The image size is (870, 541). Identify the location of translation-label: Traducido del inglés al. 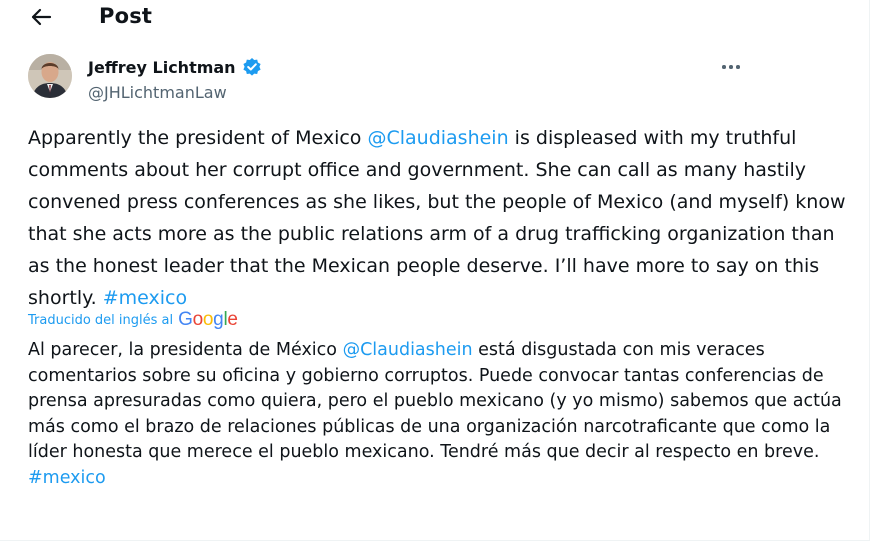
(101, 320).